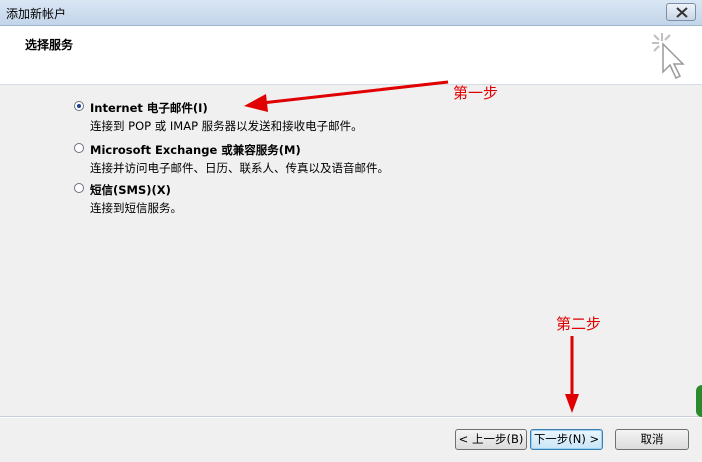  What do you see at coordinates (346, 96) in the screenshot?
I see `arrow-step1` at bounding box center [346, 96].